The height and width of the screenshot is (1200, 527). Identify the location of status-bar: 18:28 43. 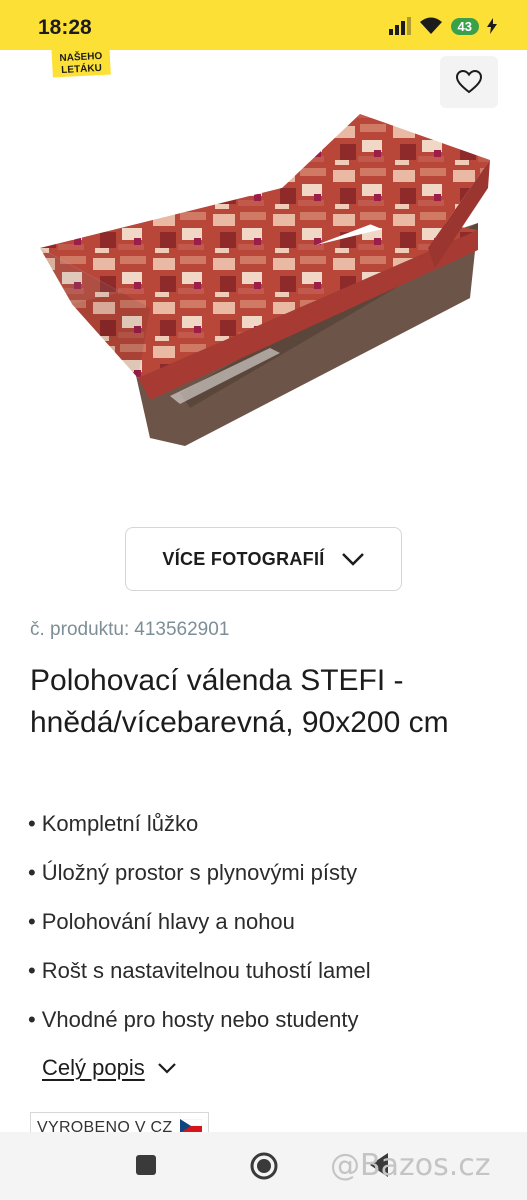
(263, 25).